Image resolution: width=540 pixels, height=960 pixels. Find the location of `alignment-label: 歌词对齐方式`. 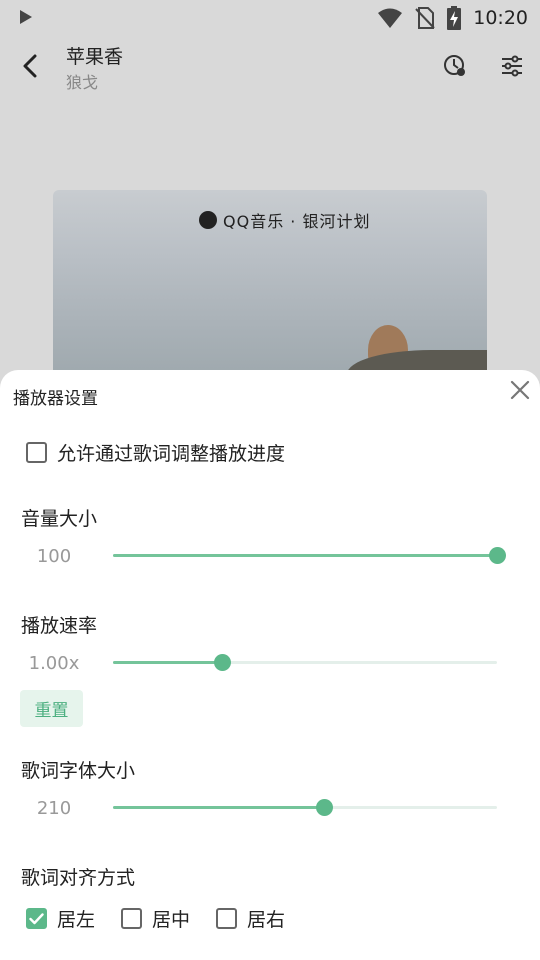

alignment-label: 歌词对齐方式 is located at coordinates (78, 878).